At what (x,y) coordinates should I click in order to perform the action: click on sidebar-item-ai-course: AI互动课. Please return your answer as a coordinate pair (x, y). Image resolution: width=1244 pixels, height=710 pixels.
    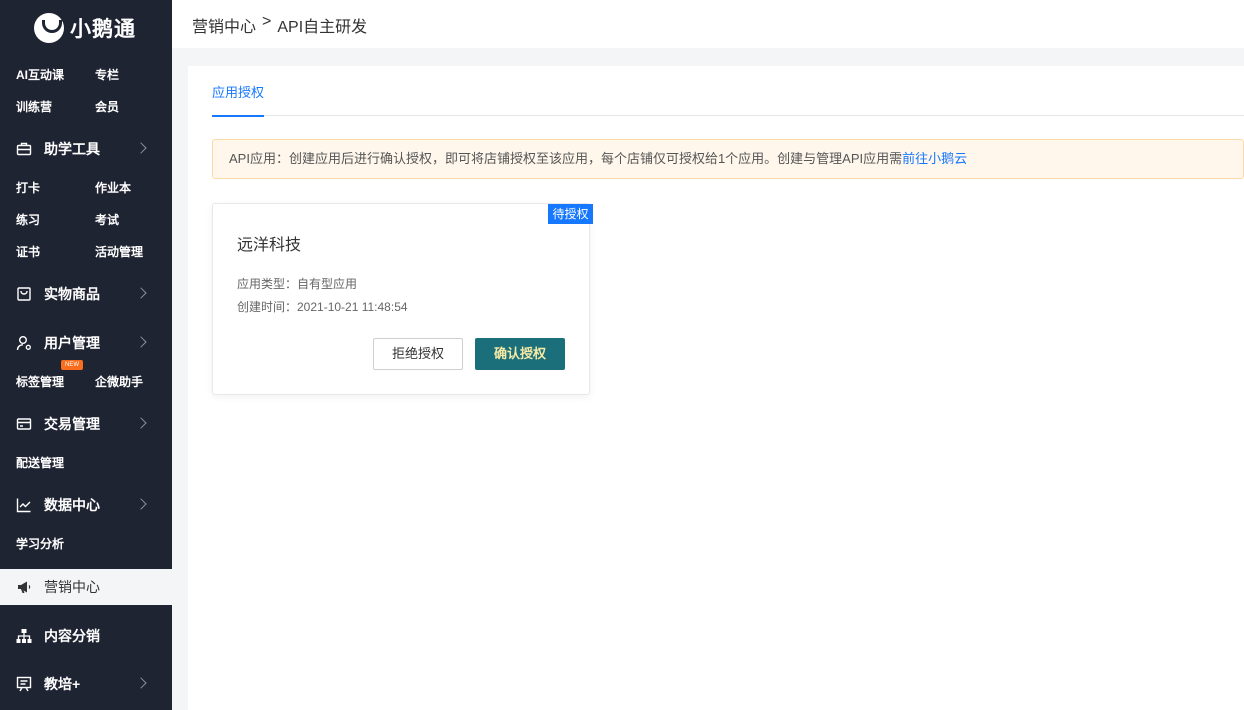
    Looking at the image, I should click on (40, 74).